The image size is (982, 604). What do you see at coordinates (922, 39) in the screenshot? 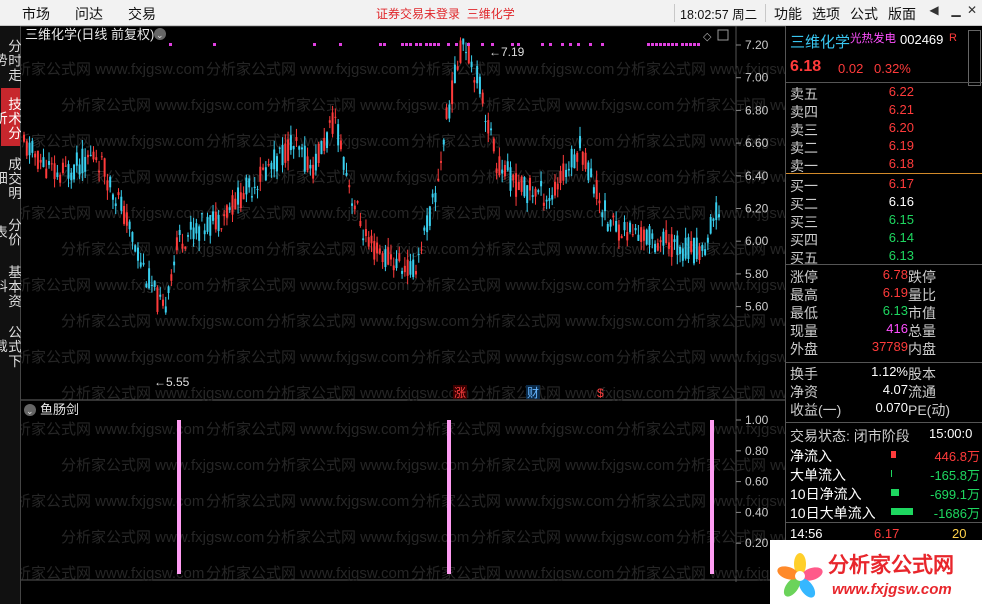
I see `stock-code: 002469` at bounding box center [922, 39].